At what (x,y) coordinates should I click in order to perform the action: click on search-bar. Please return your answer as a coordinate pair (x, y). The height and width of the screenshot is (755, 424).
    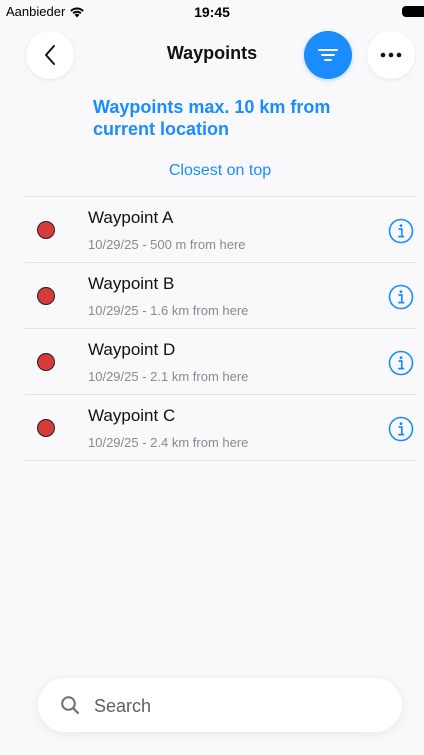
    Looking at the image, I should click on (220, 705).